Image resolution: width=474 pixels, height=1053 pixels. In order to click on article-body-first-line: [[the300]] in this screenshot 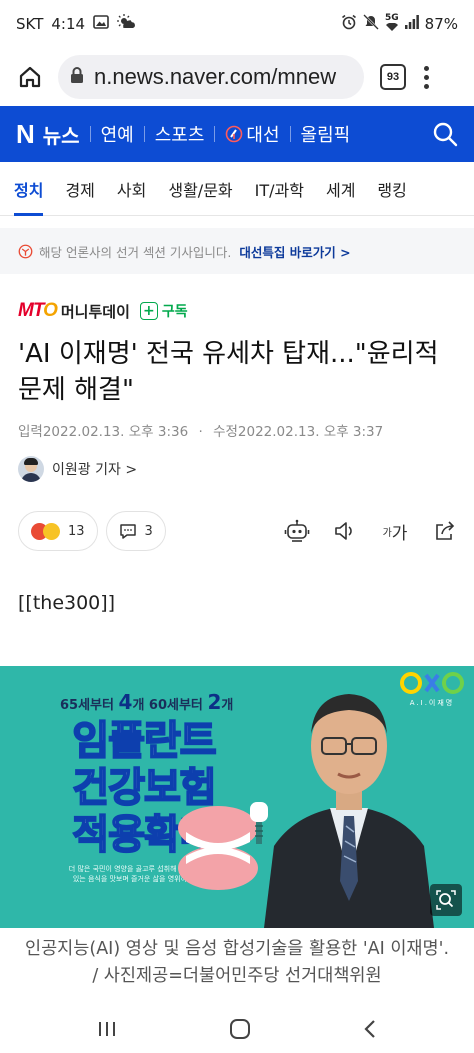, I will do `click(67, 603)`.